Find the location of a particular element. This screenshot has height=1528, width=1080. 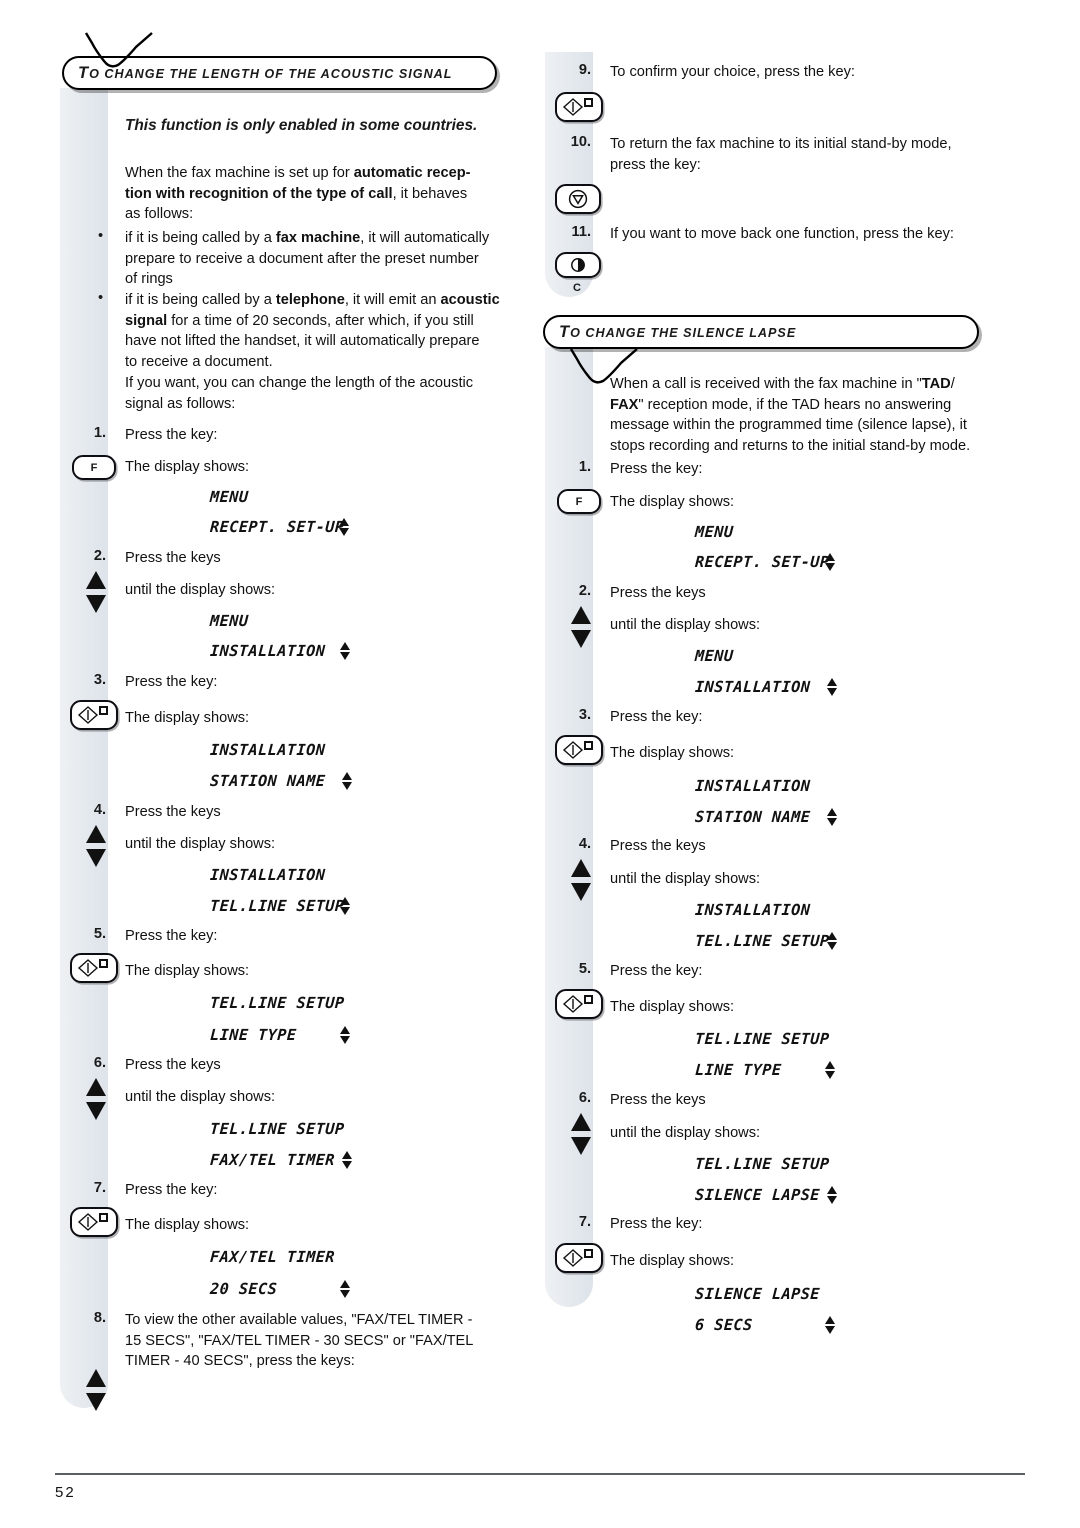

b2-l1b: telephone is located at coordinates (310, 300).